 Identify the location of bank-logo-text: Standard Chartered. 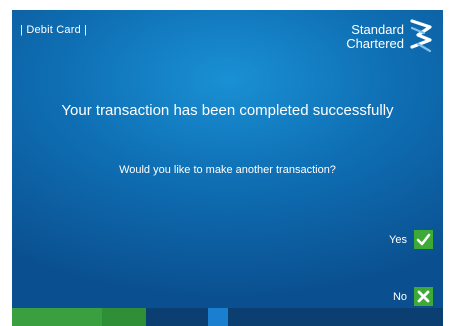
(375, 37).